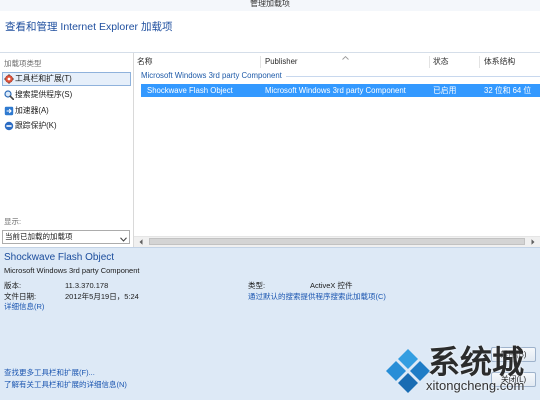  I want to click on search-addon-link: 通过默认的搜索提供程序搜索此加载项(C), so click(317, 297).